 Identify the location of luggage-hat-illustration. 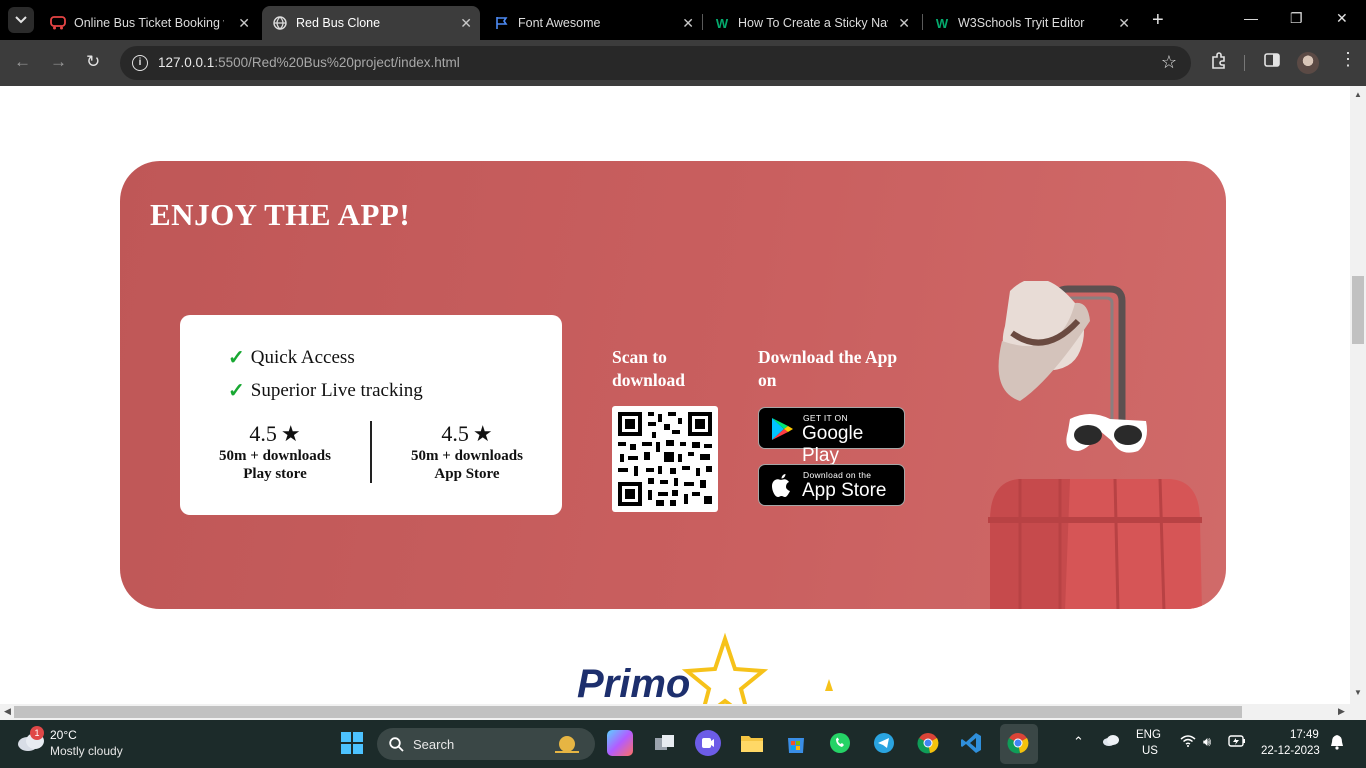
(1095, 445).